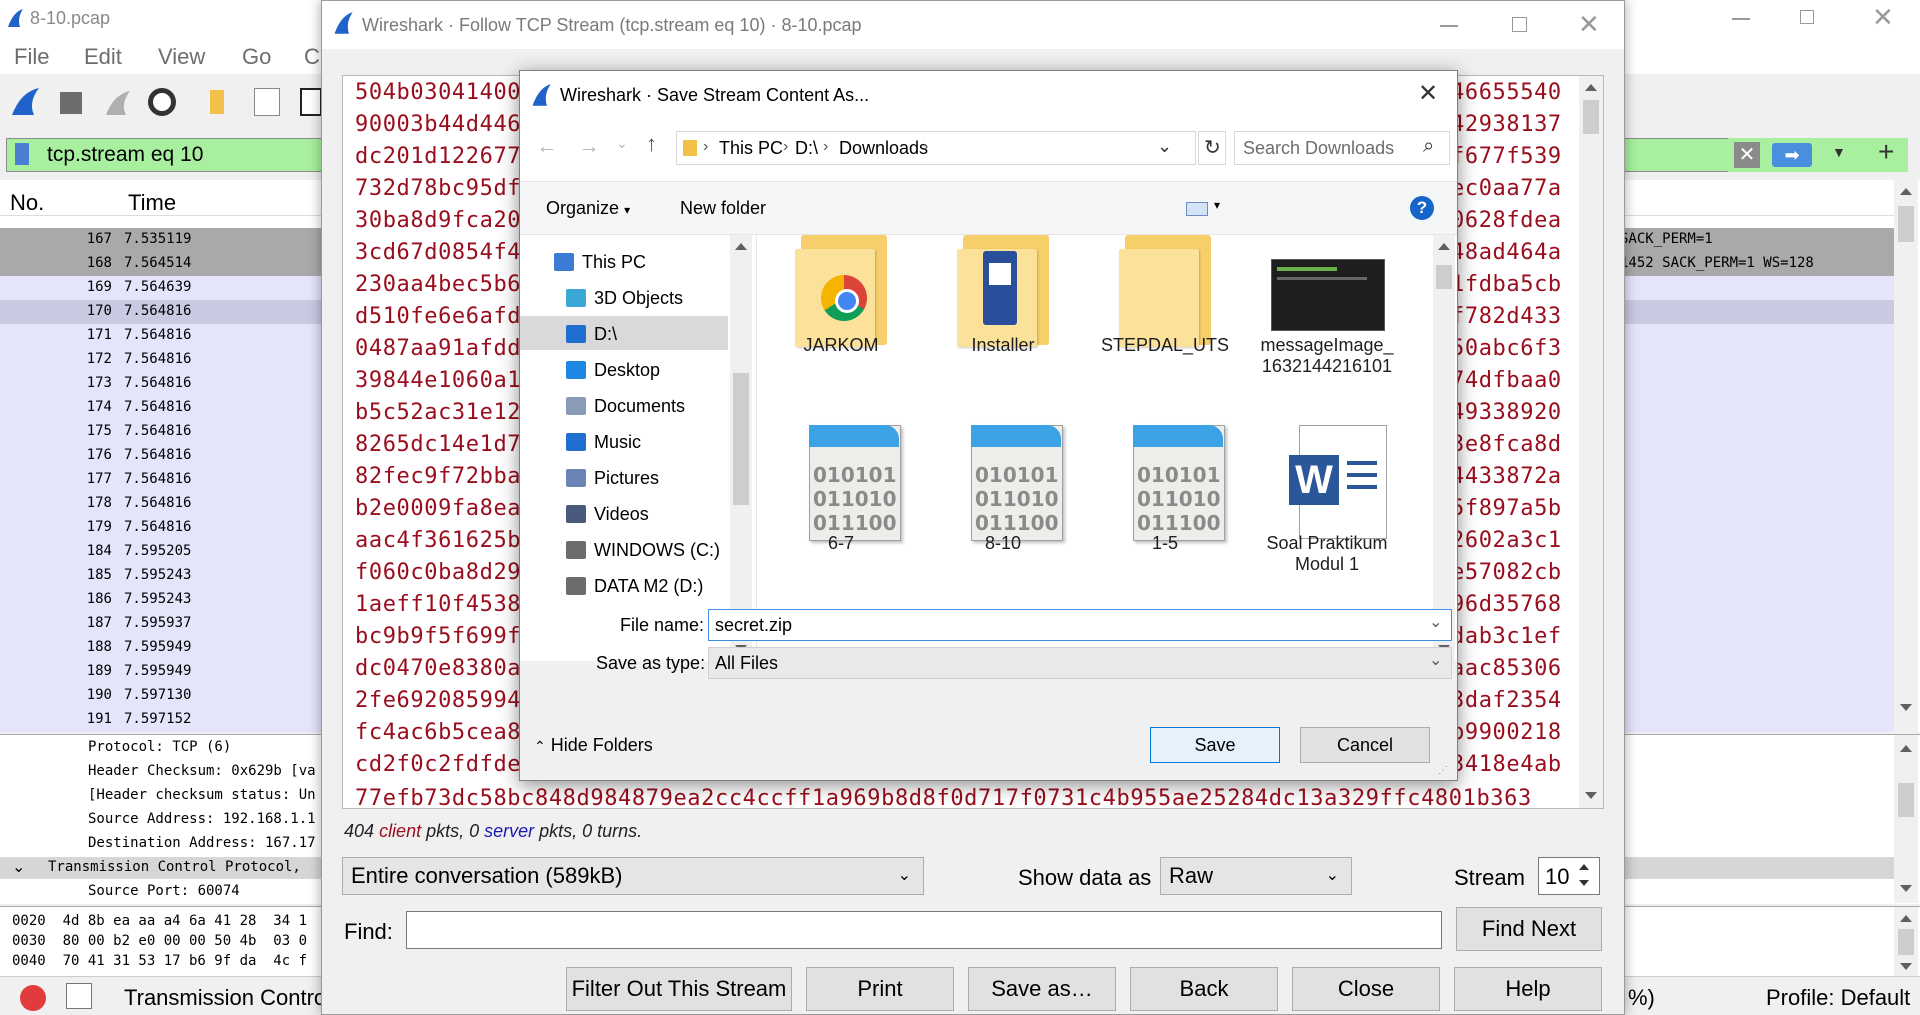 The image size is (1920, 1015). Describe the element at coordinates (1444, 246) in the screenshot. I see `file-scroll-up` at that location.